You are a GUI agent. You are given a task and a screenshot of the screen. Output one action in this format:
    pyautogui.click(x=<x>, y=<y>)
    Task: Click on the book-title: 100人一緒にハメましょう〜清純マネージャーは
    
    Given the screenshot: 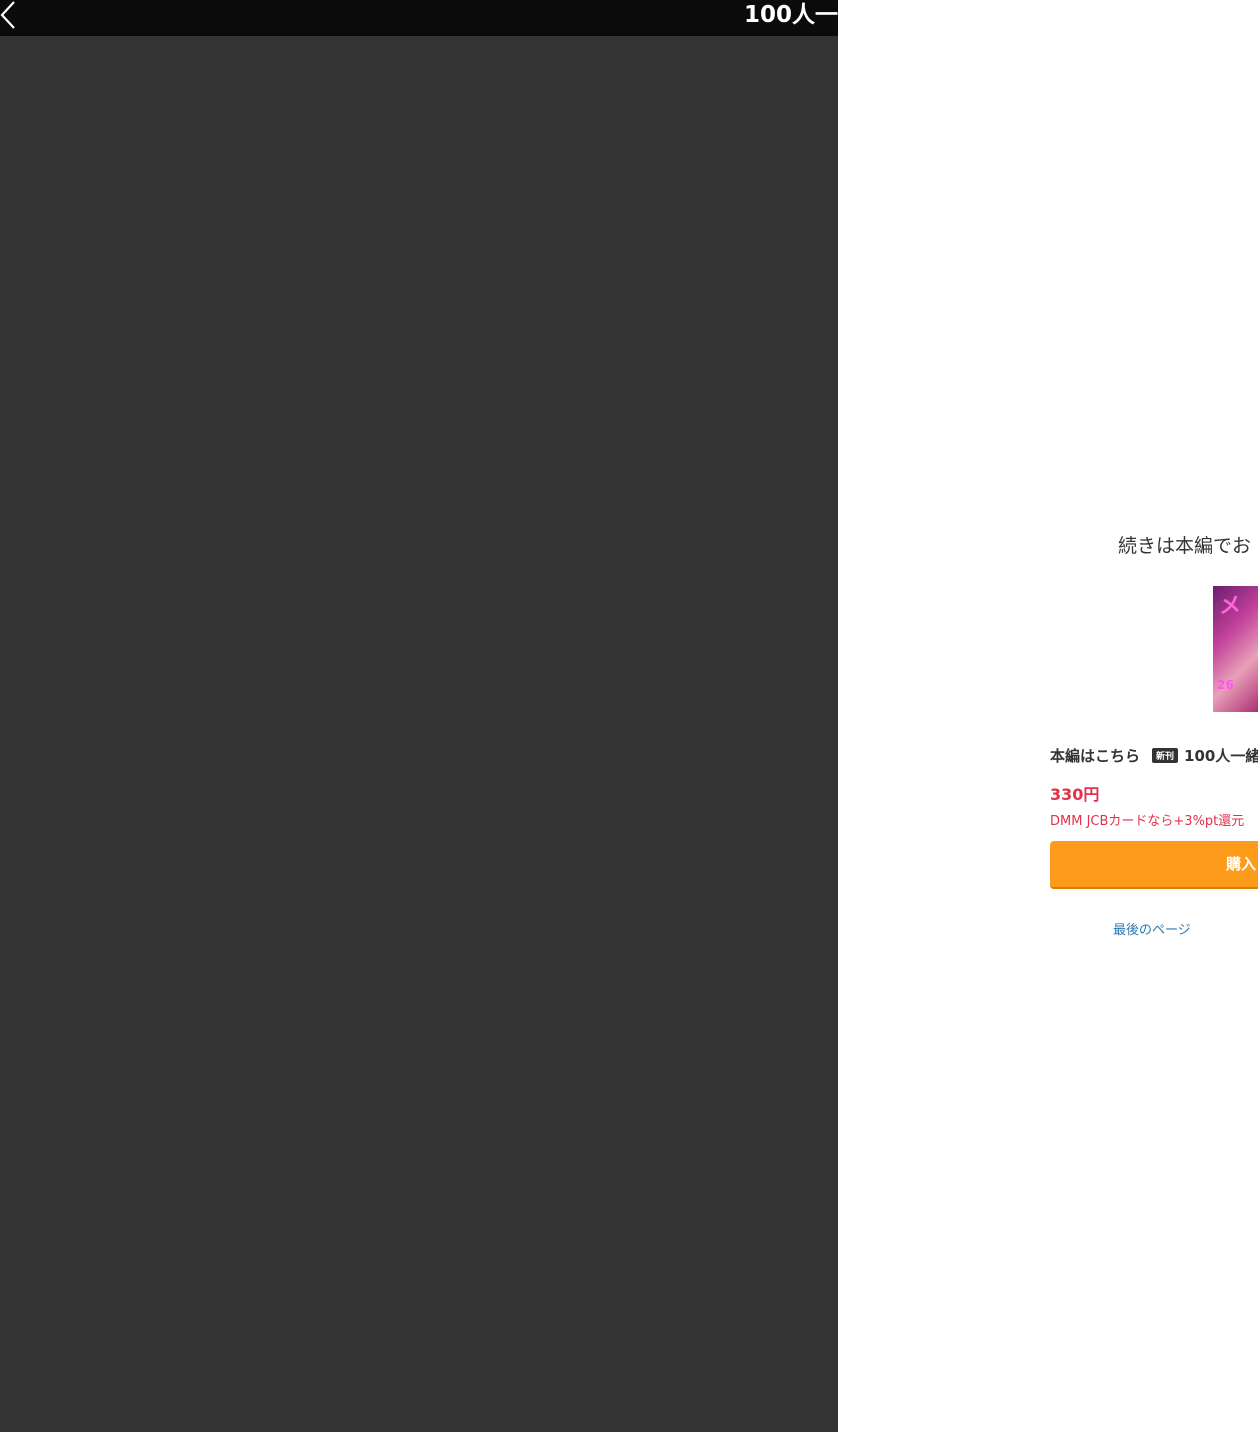 What is the action you would take?
    pyautogui.click(x=997, y=16)
    